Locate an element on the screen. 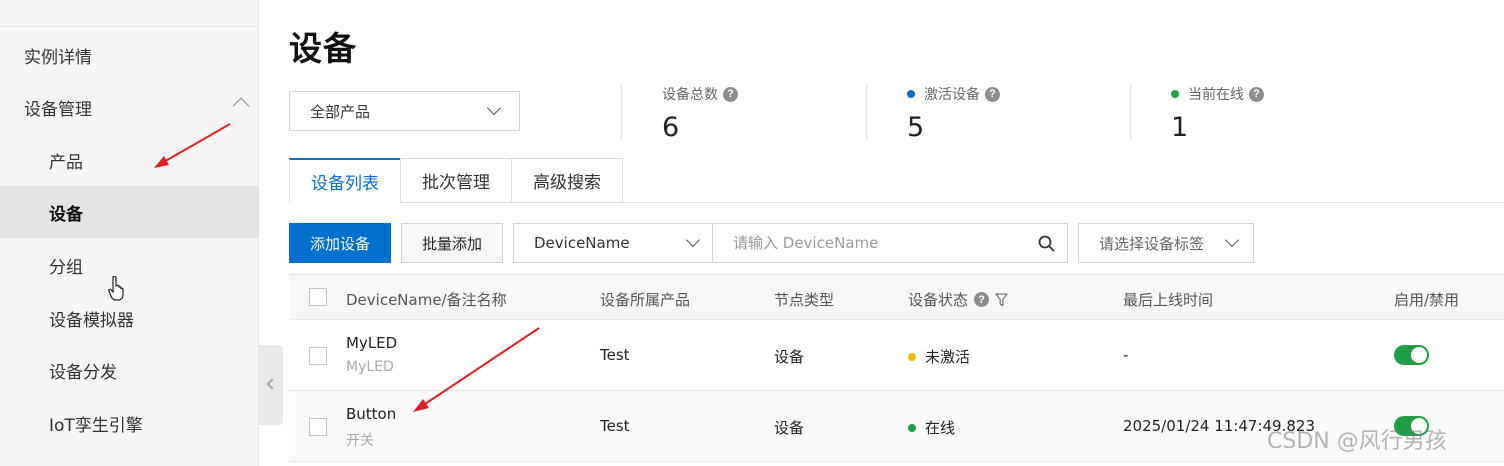 The image size is (1504, 466). device-tag-select: 请选择设备标签 is located at coordinates (1166, 243).